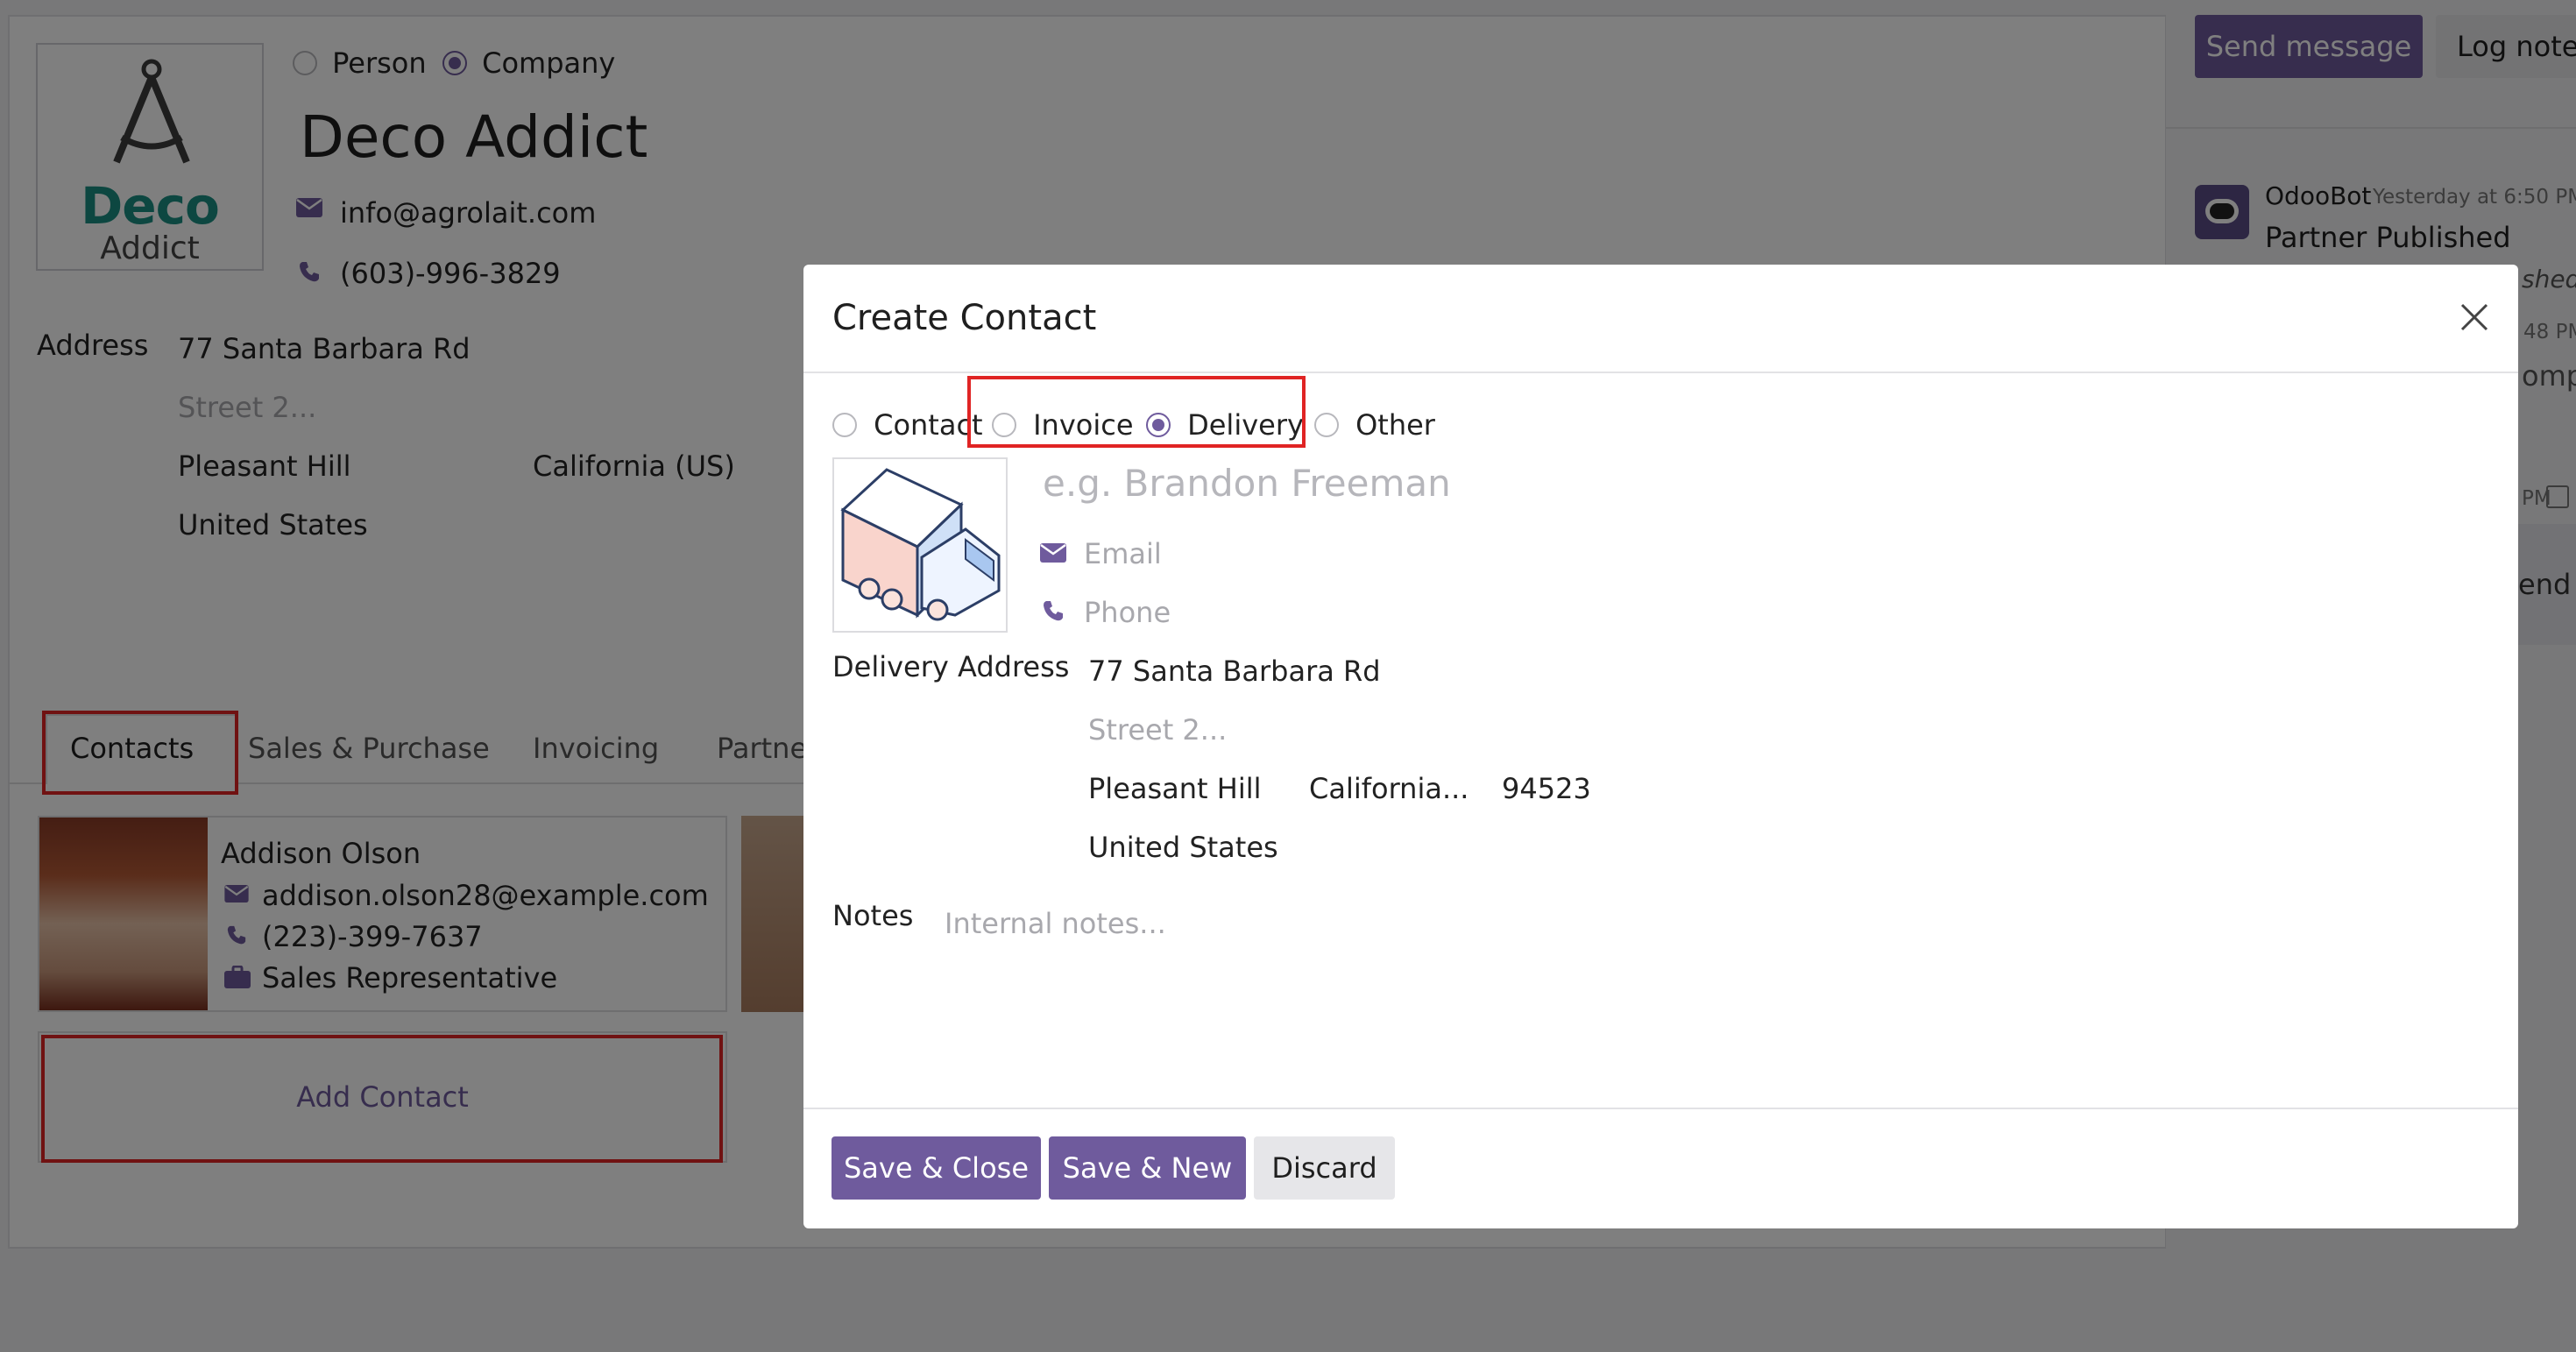  I want to click on phone-icon, so click(1053, 612).